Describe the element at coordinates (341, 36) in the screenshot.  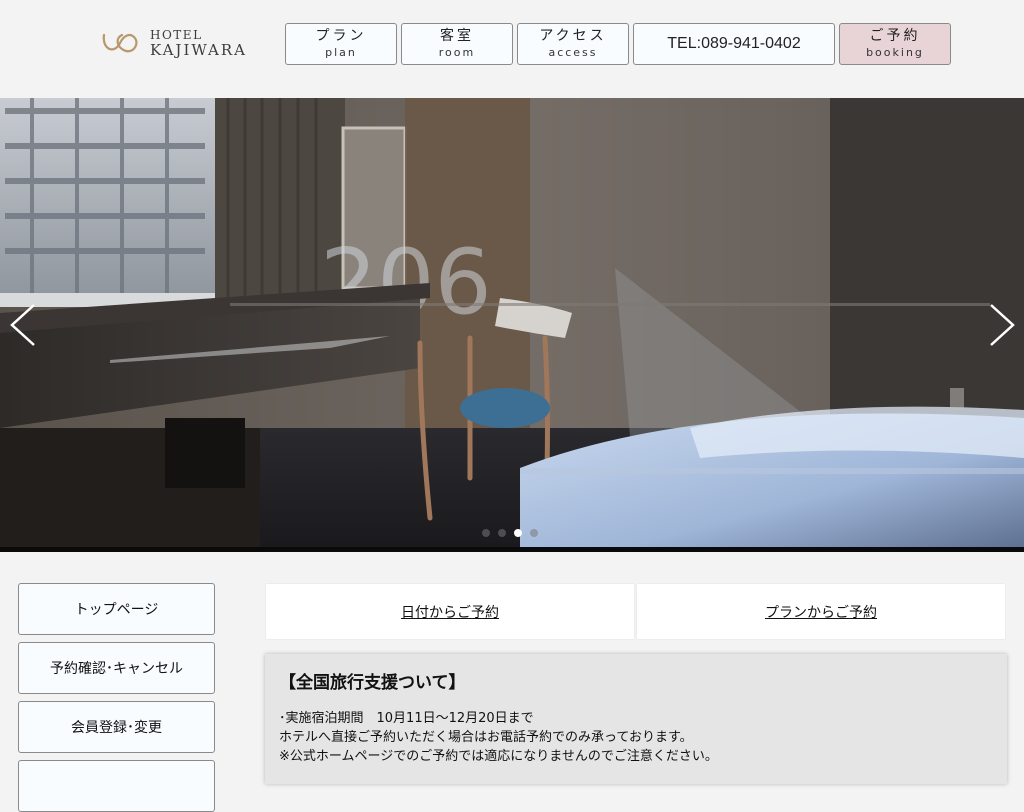
I see `nav-plan-label: プラン` at that location.